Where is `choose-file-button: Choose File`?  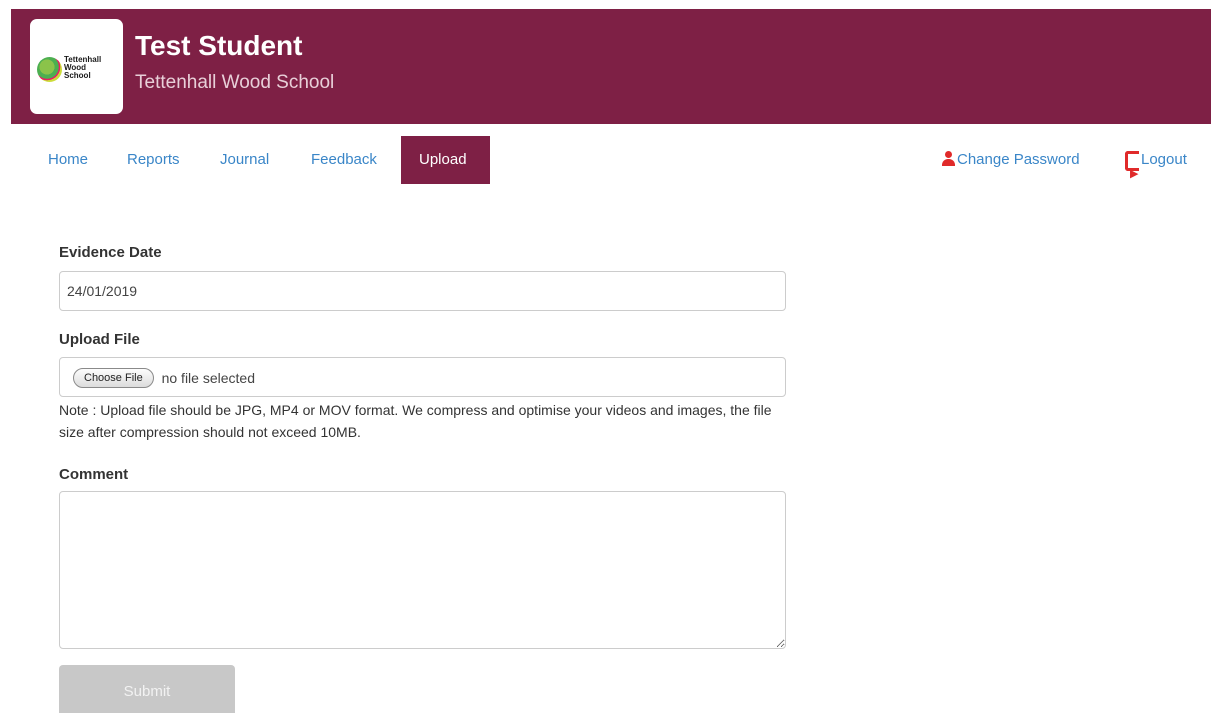 choose-file-button: Choose File is located at coordinates (113, 378).